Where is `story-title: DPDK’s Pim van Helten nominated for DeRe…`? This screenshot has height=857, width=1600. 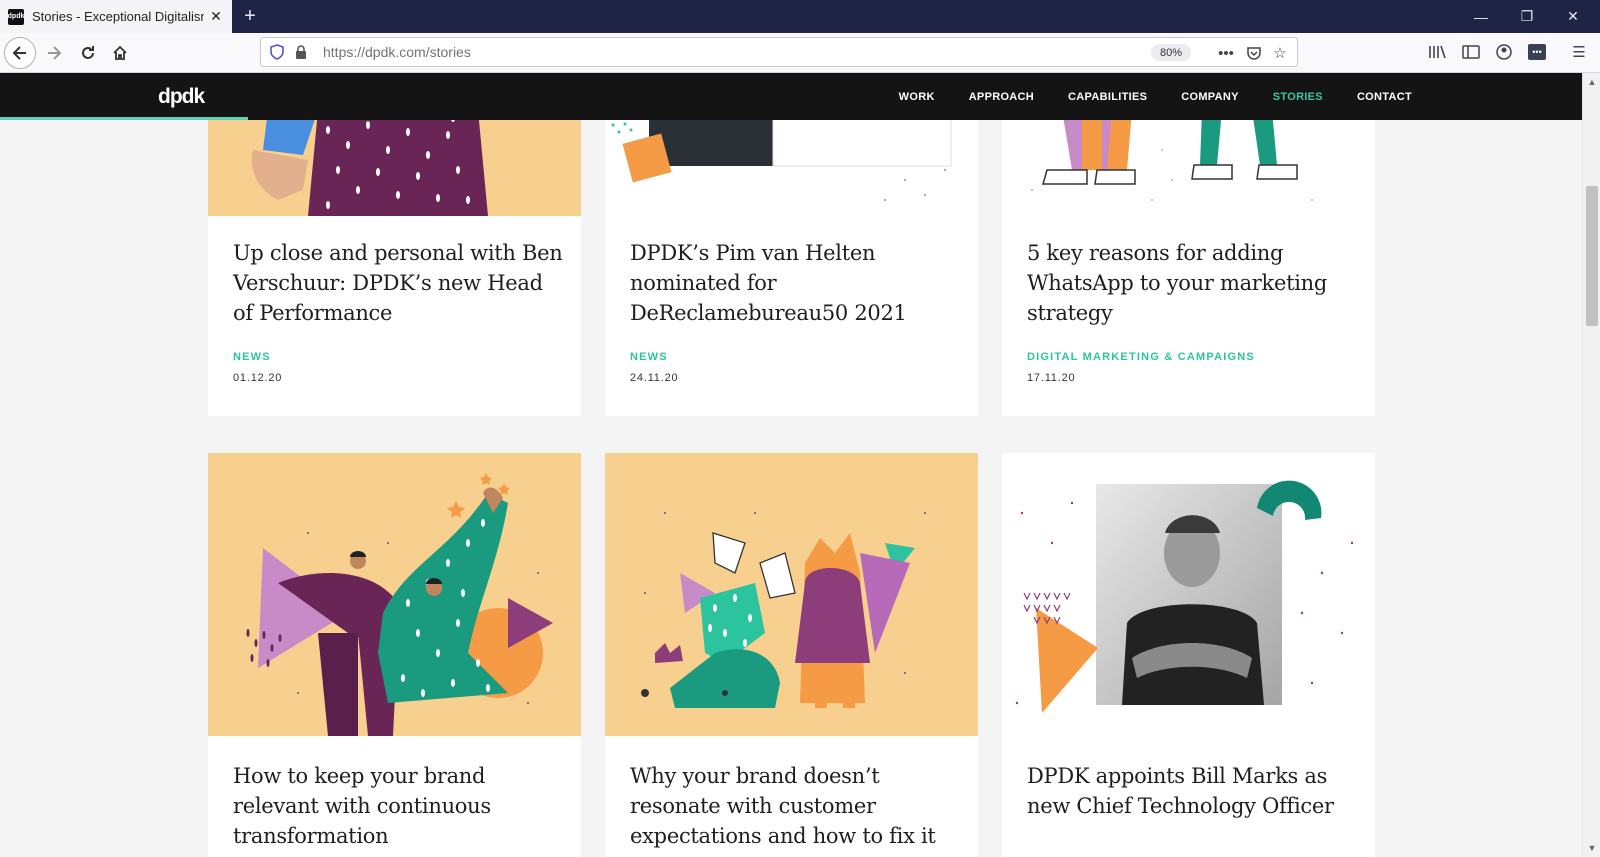
story-title: DPDK’s Pim van Helten nominated for DeRe… is located at coordinates (795, 283).